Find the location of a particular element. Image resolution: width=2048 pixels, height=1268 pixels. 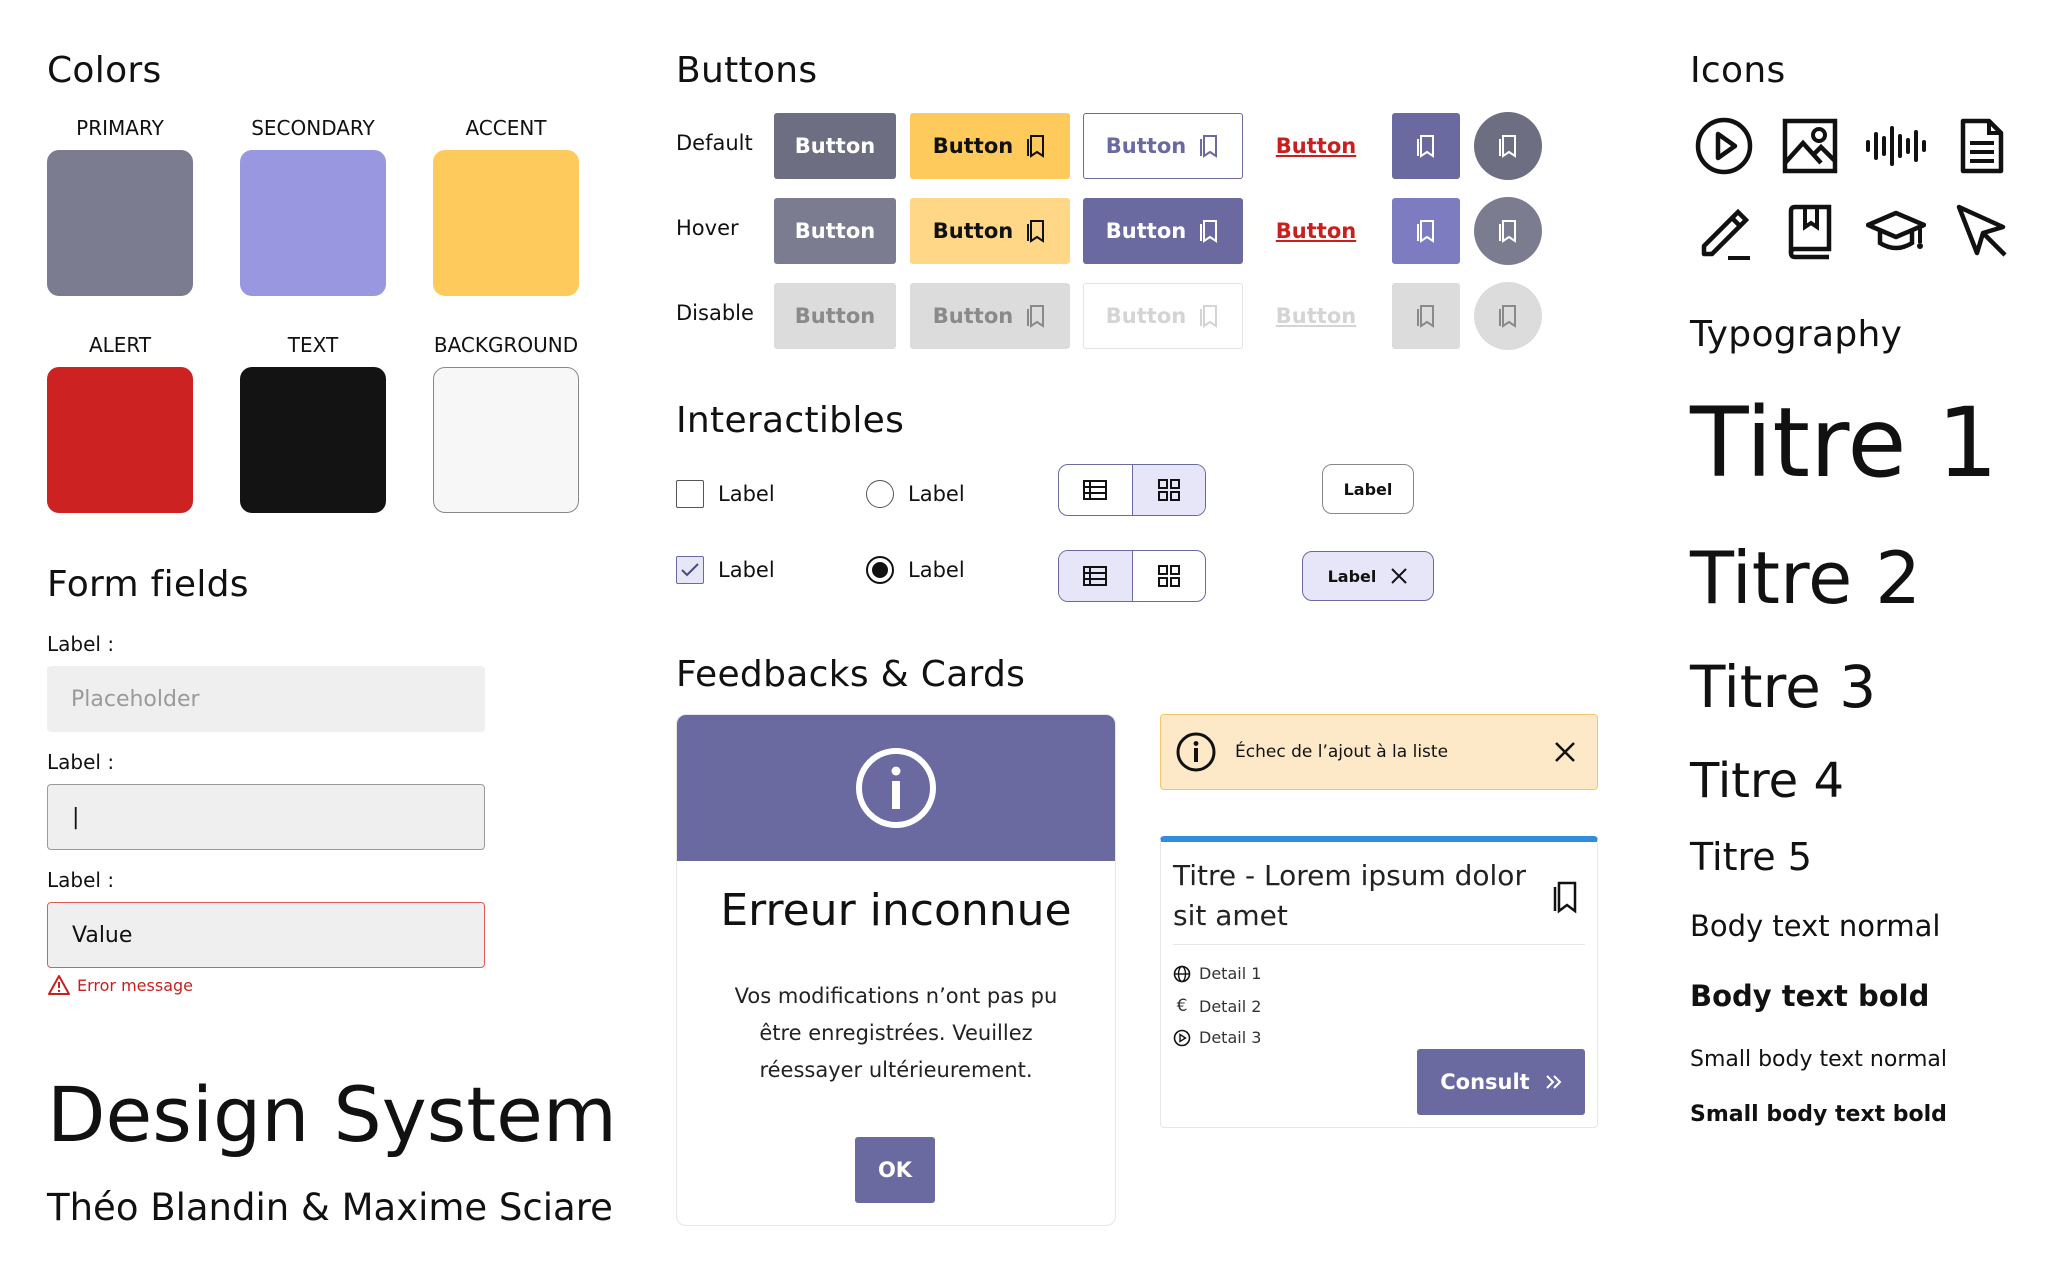

primary-button-disabled: Button is located at coordinates (835, 316).